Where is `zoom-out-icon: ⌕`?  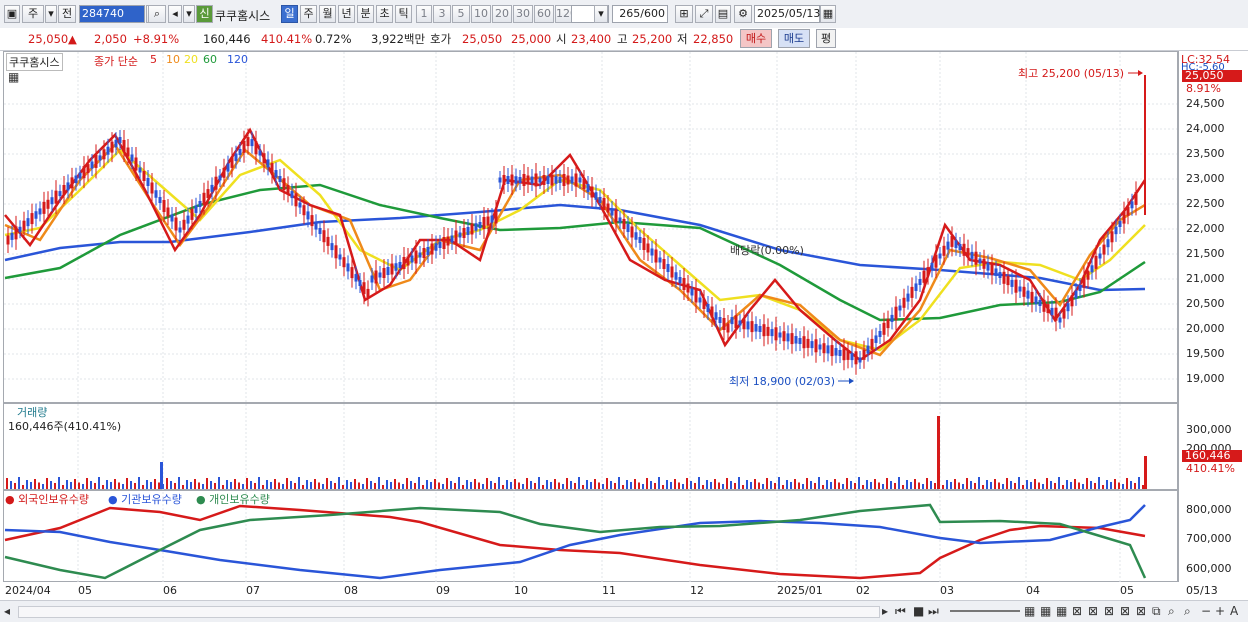 zoom-out-icon: ⌕ is located at coordinates (1187, 611).